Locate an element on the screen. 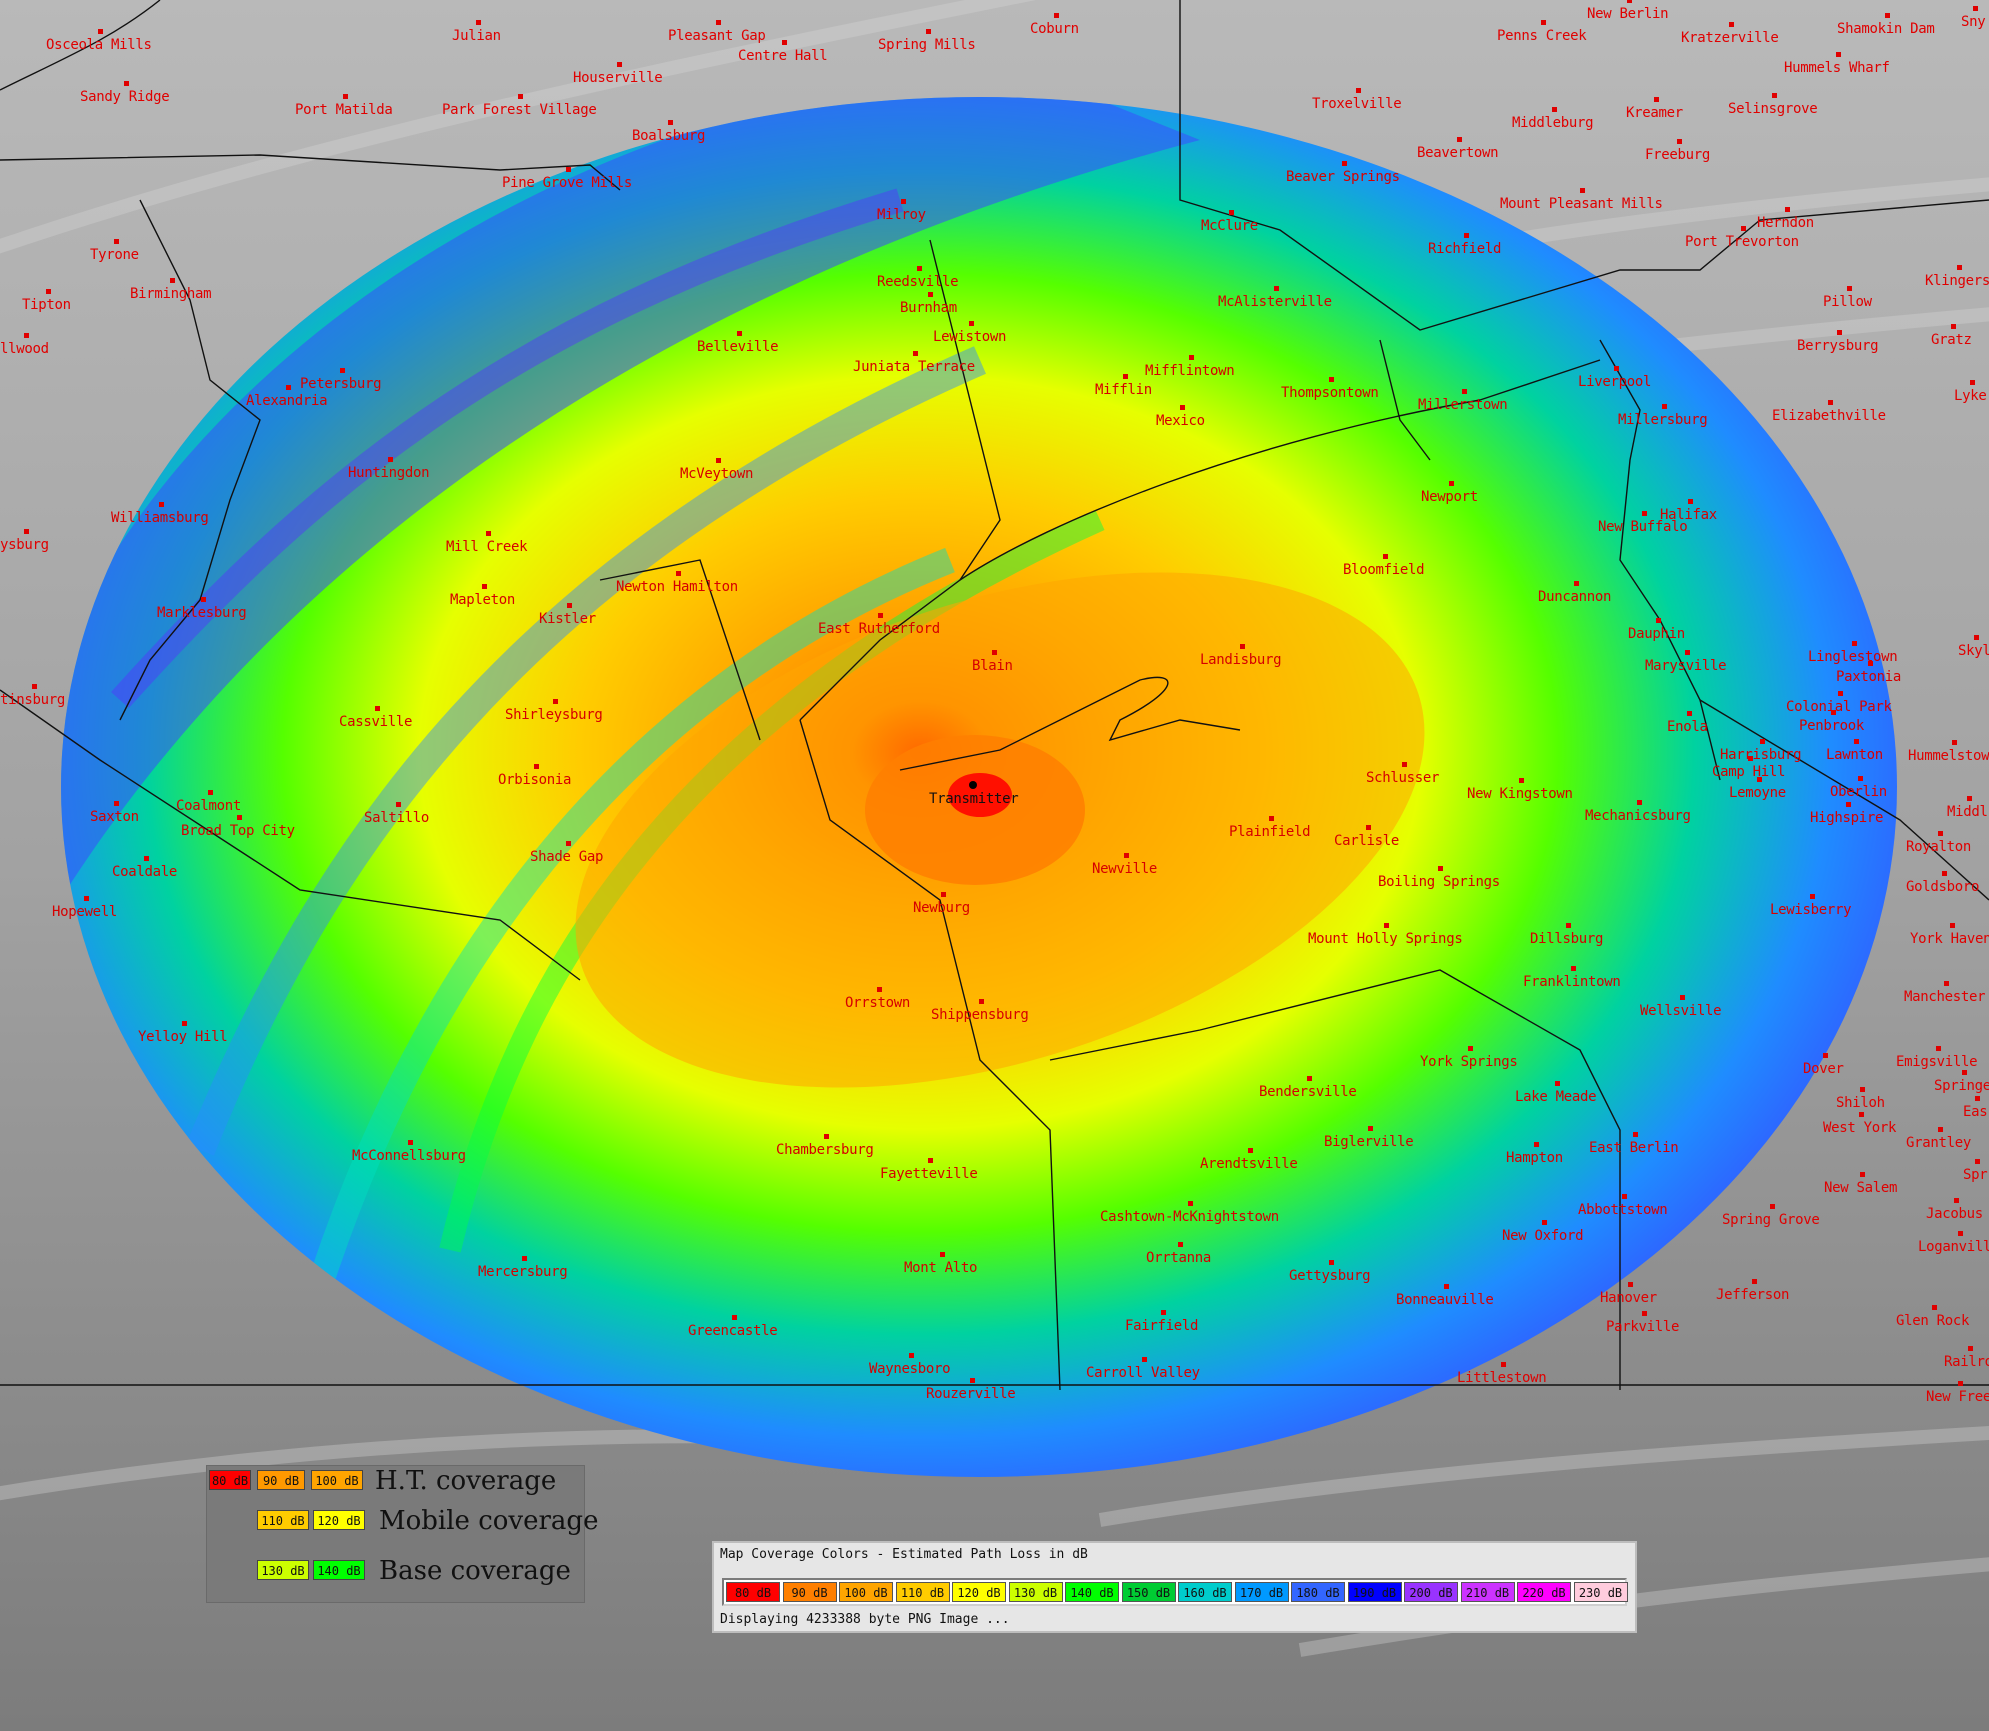 The image size is (1989, 1731). town-label: Houserville is located at coordinates (618, 78).